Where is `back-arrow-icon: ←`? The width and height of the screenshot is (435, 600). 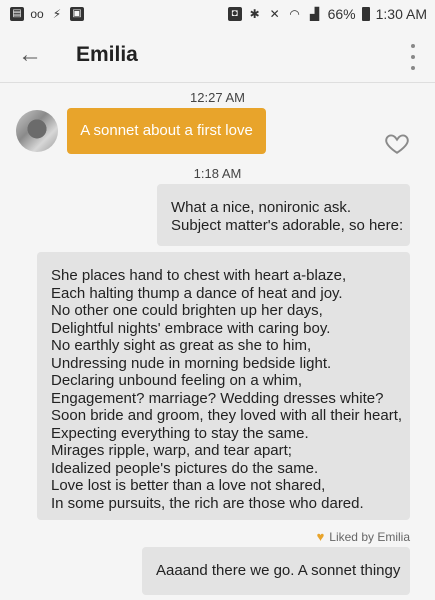
back-arrow-icon: ← is located at coordinates (30, 56).